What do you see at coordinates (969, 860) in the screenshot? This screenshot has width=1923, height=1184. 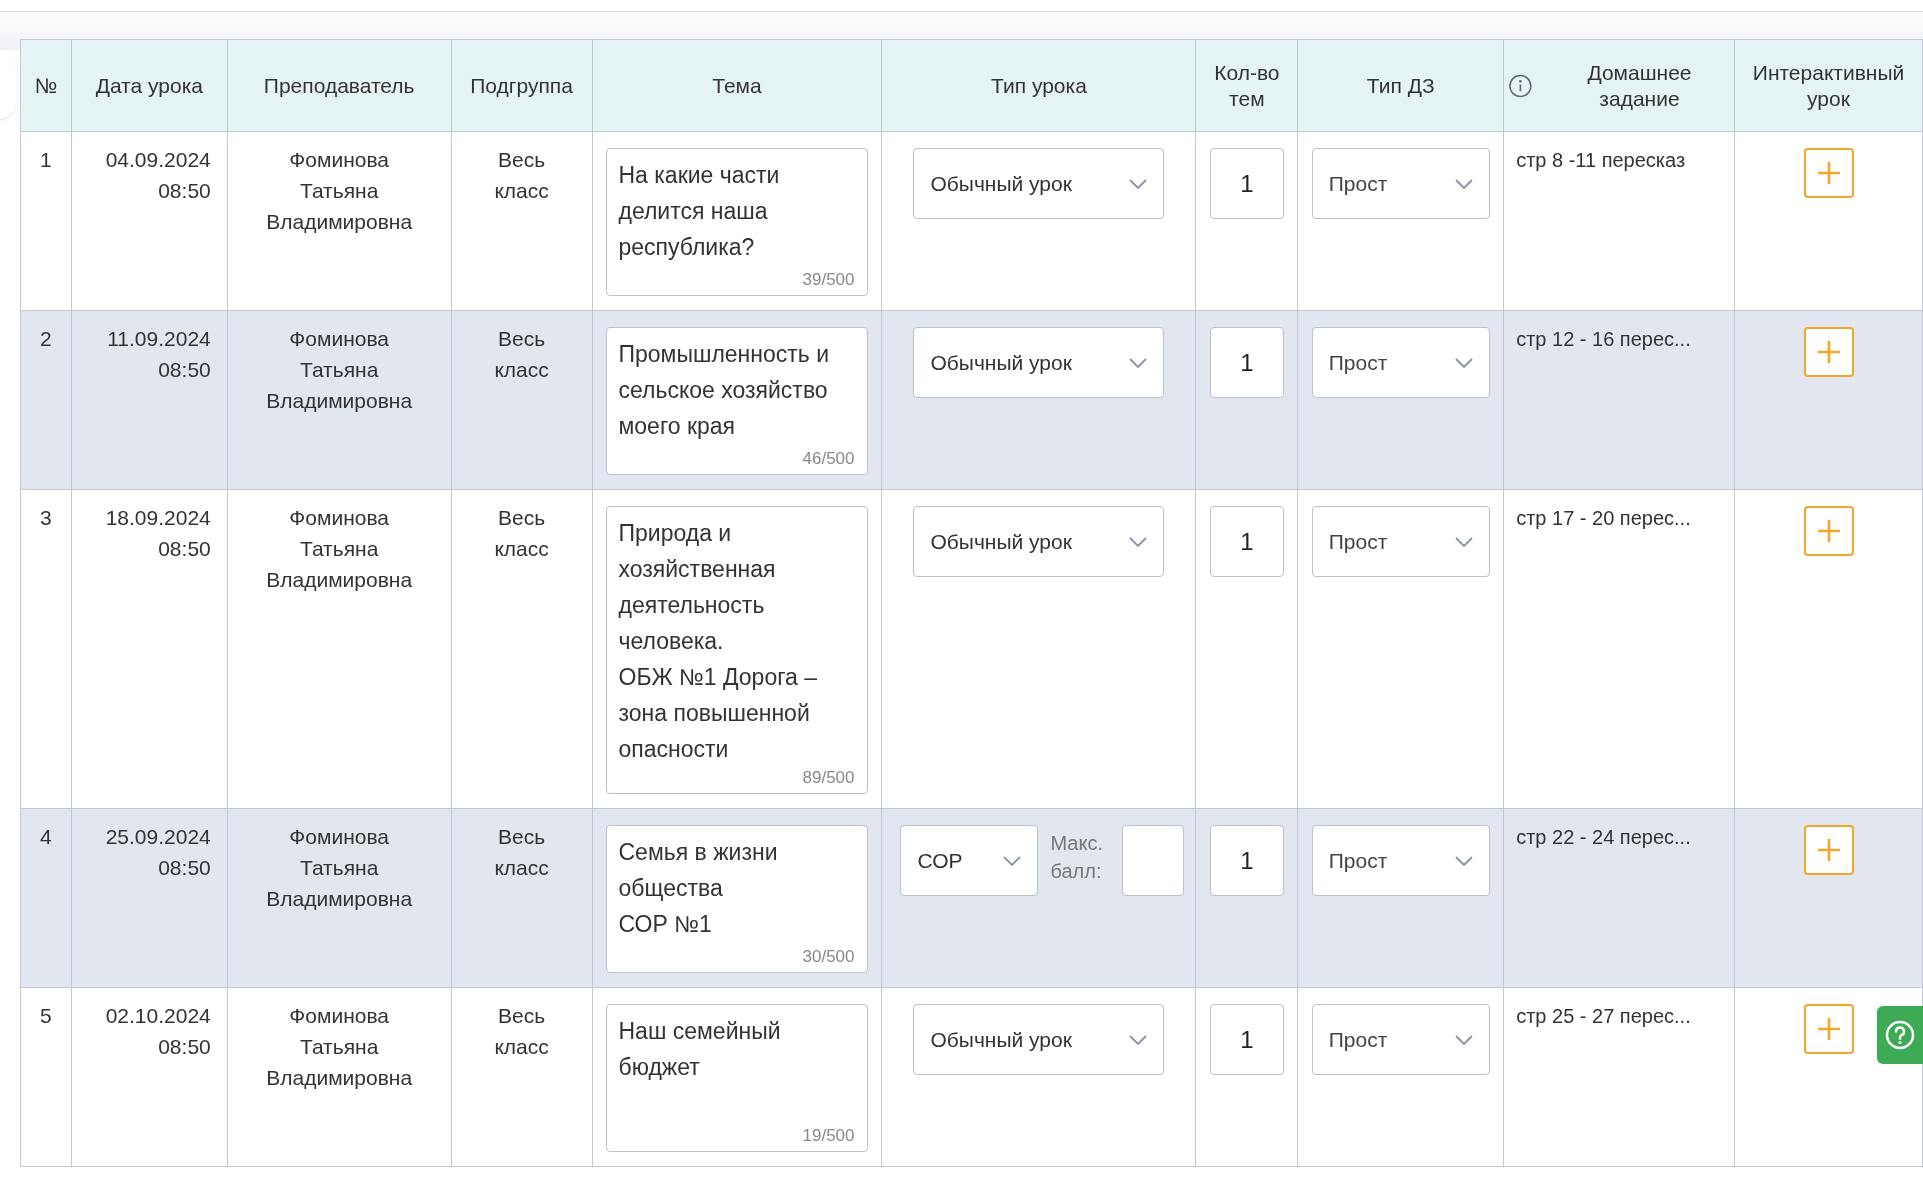 I see `lesson-type-select: СОР` at bounding box center [969, 860].